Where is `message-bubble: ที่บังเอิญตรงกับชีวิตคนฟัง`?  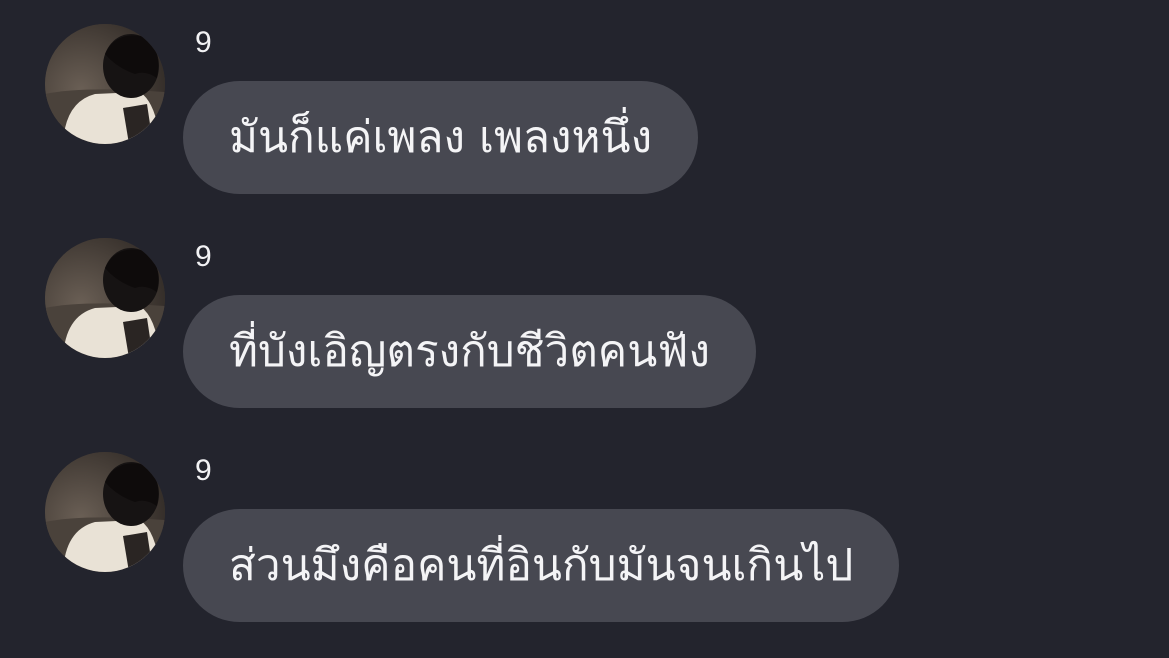 message-bubble: ที่บังเอิญตรงกับชีวิตคนฟัง is located at coordinates (469, 351).